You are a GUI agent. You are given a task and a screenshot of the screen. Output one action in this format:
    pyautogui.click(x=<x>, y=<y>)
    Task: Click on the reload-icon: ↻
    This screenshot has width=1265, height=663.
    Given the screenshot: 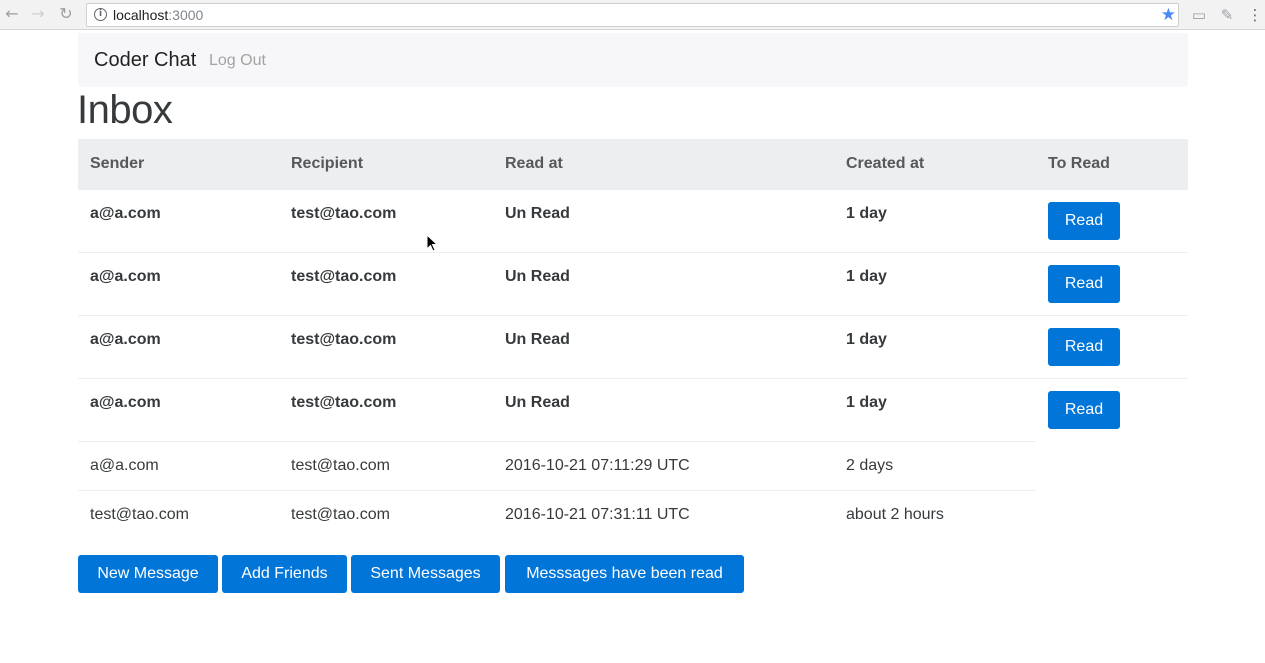 What is the action you would take?
    pyautogui.click(x=66, y=14)
    